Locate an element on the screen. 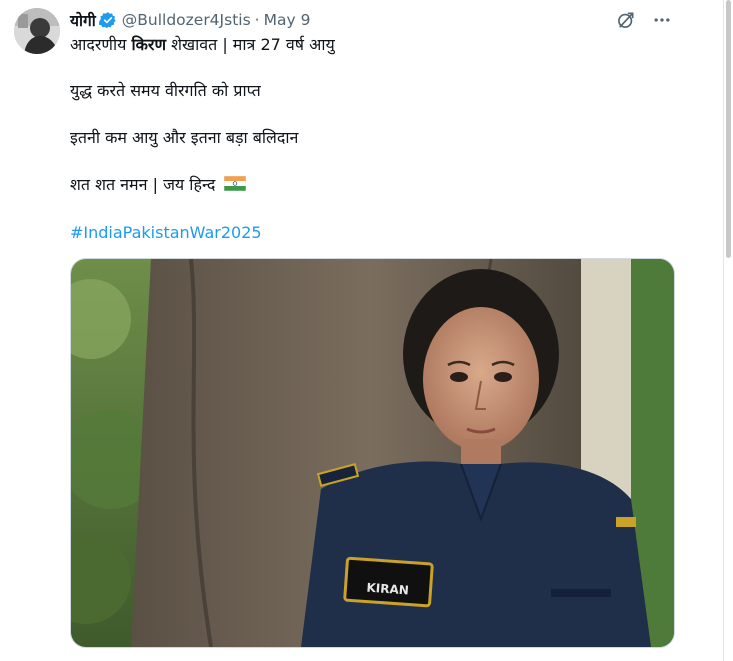 This screenshot has height=661, width=733. more-options-button is located at coordinates (662, 20).